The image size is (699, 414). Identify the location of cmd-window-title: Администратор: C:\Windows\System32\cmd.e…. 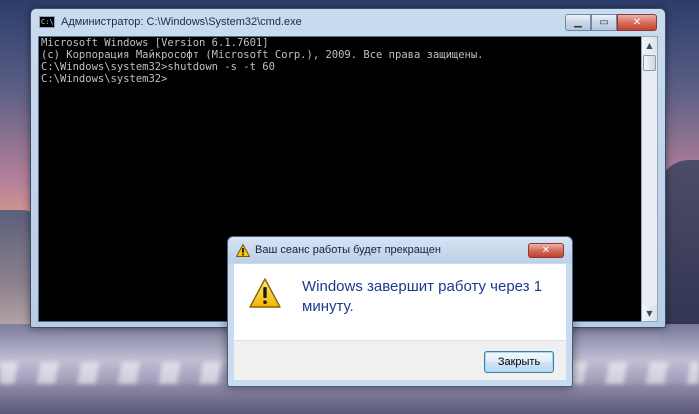
(181, 22).